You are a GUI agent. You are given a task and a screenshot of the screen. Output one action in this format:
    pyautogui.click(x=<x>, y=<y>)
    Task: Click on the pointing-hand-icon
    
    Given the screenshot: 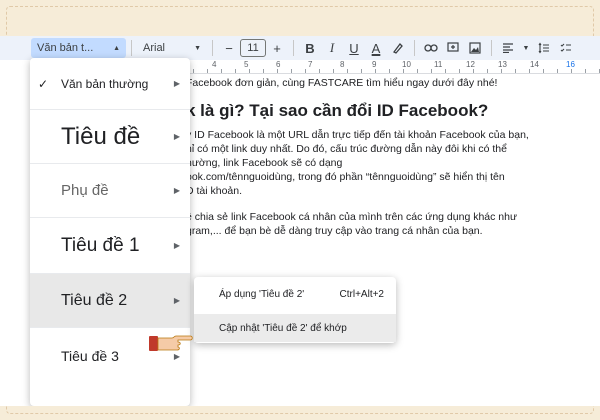 What is the action you would take?
    pyautogui.click(x=171, y=343)
    